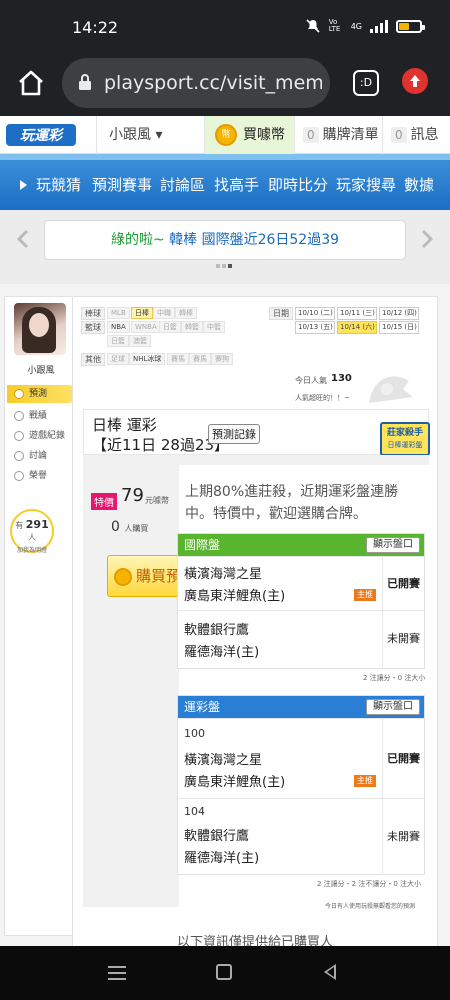 The image size is (450, 1000). What do you see at coordinates (366, 185) in the screenshot?
I see `nav-item-search: 玩家搜尋` at bounding box center [366, 185].